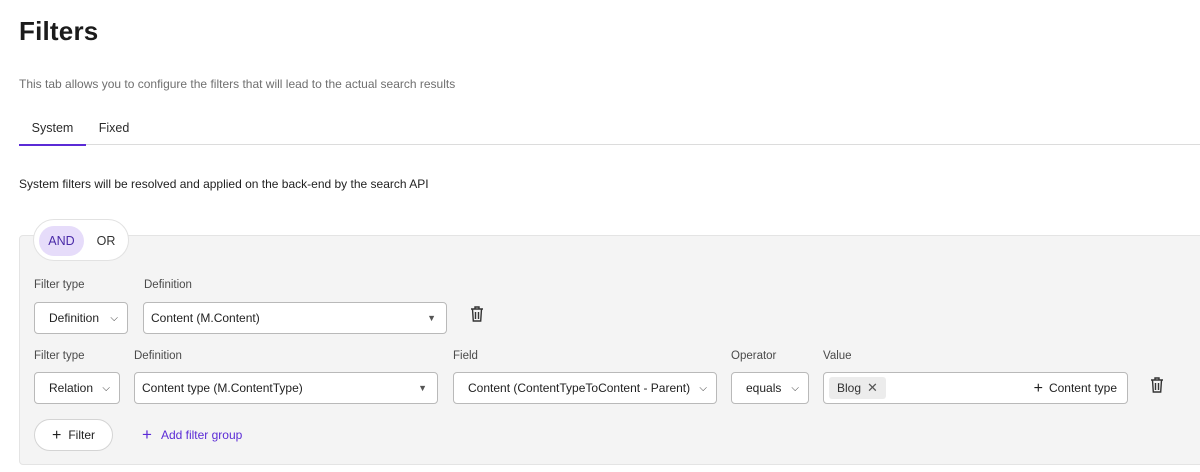 The height and width of the screenshot is (472, 1200). Describe the element at coordinates (754, 356) in the screenshot. I see `operator-label: Operator` at that location.